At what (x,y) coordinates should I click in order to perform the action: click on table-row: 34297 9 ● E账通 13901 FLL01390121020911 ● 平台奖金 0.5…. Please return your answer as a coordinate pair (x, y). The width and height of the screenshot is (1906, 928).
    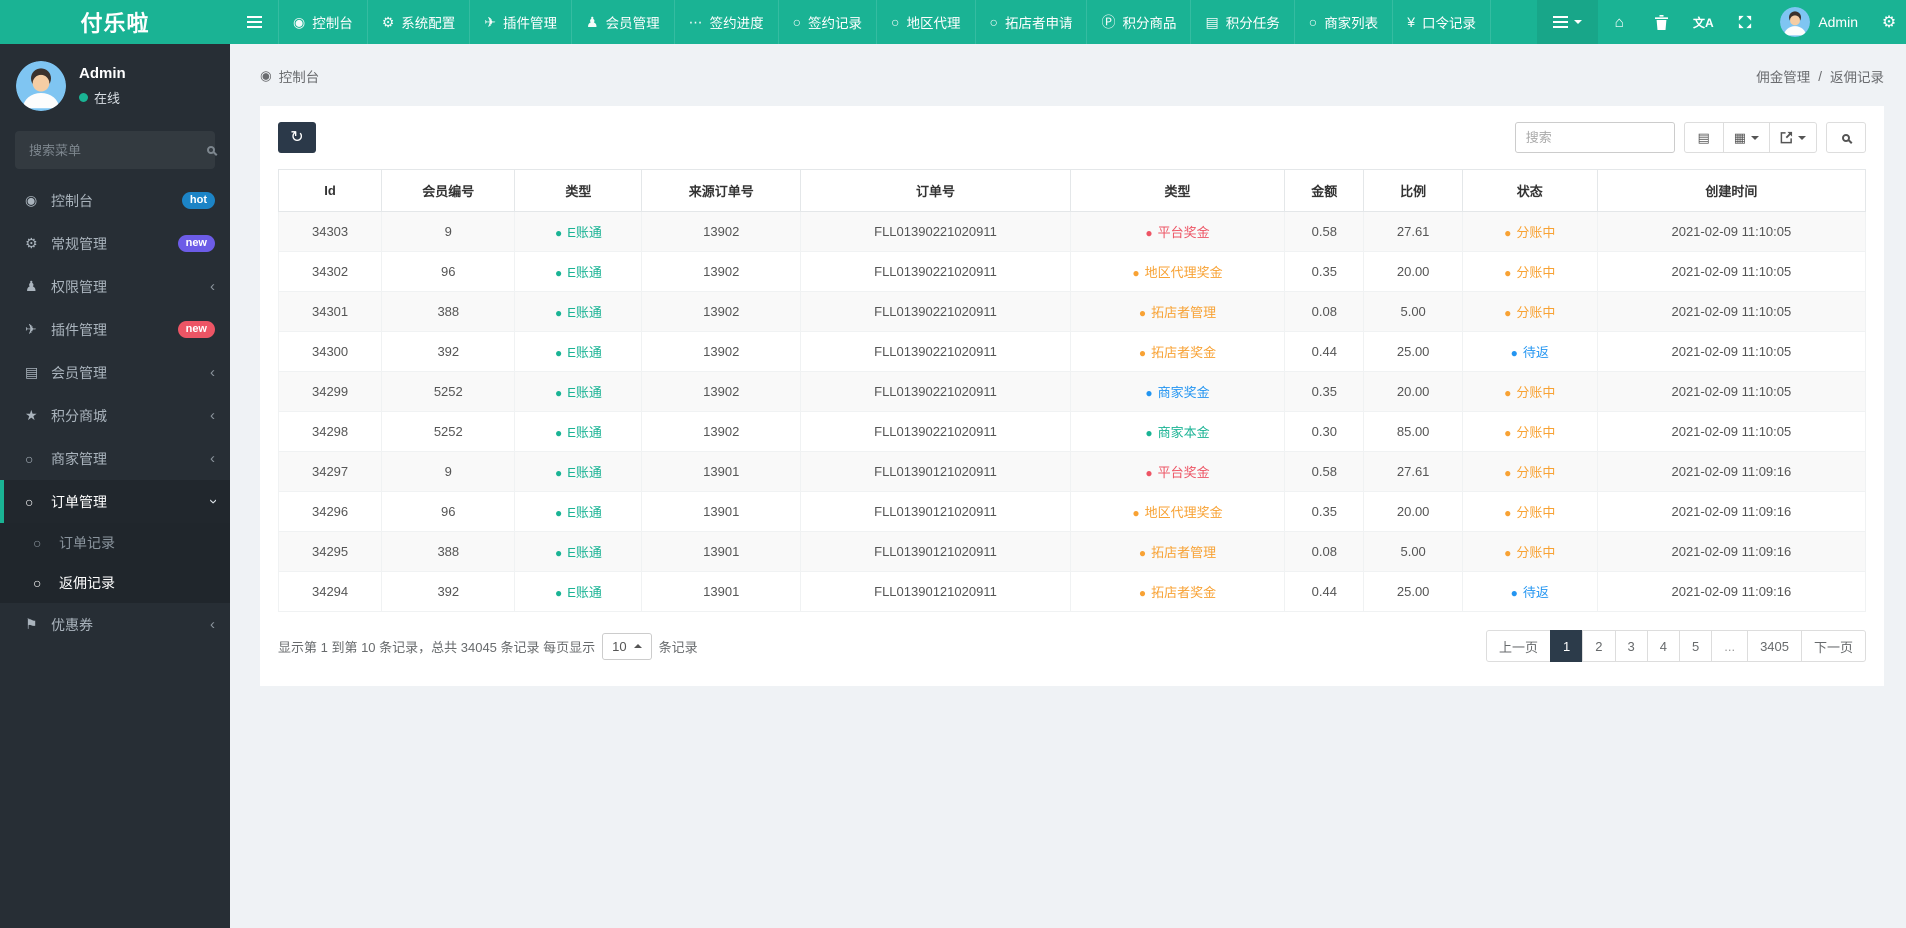
    Looking at the image, I should click on (1072, 471).